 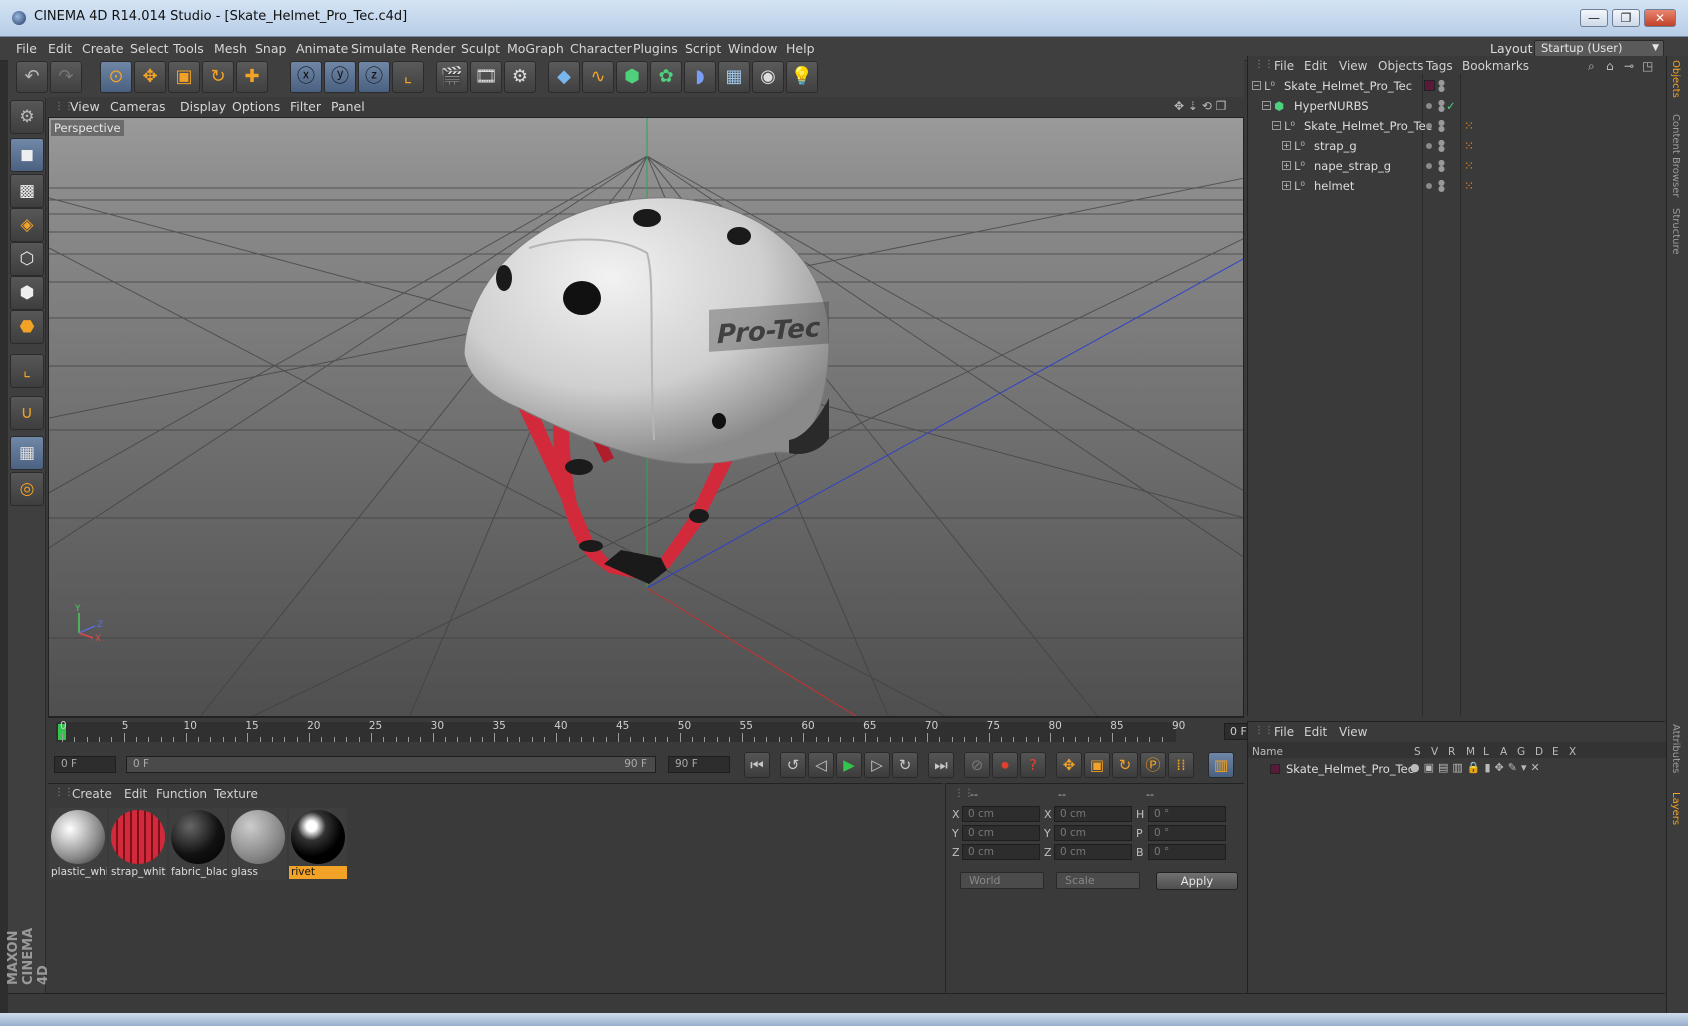 I want to click on position-z-field: 0 cm, so click(x=1001, y=852).